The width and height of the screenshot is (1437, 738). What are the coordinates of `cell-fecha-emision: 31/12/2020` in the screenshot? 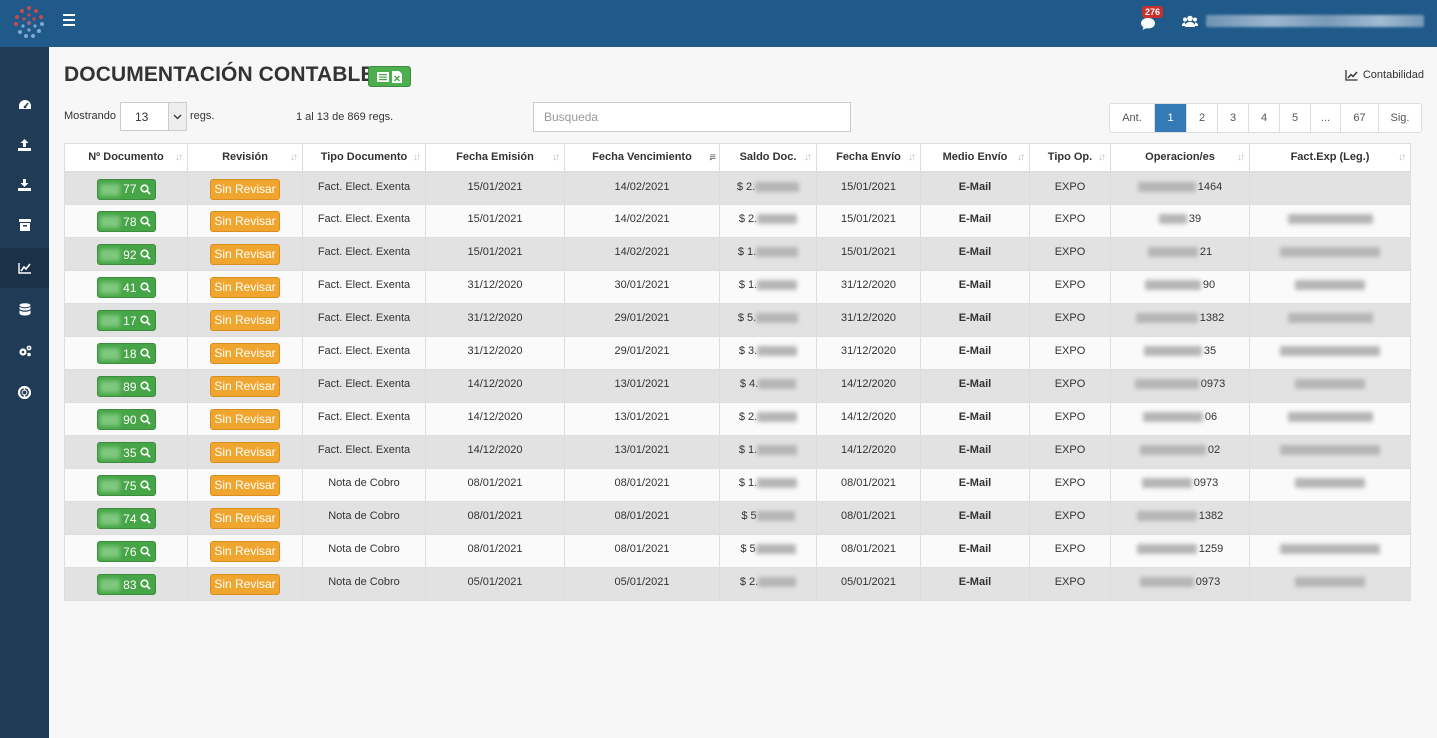 It's located at (495, 320).